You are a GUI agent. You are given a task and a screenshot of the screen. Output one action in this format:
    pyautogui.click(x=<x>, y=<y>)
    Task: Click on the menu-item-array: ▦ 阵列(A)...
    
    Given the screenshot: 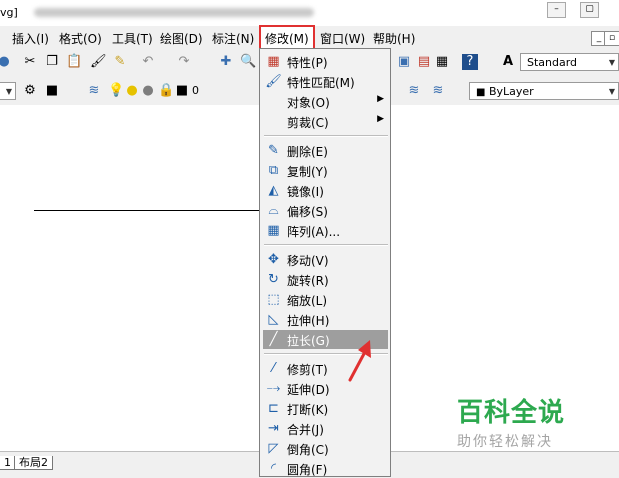 What is the action you would take?
    pyautogui.click(x=325, y=230)
    